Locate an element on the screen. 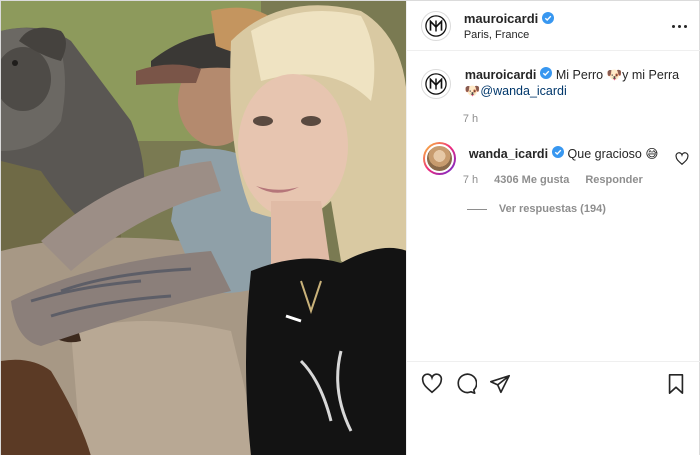 The width and height of the screenshot is (700, 455). header-username-text: mauroicardi is located at coordinates (501, 18).